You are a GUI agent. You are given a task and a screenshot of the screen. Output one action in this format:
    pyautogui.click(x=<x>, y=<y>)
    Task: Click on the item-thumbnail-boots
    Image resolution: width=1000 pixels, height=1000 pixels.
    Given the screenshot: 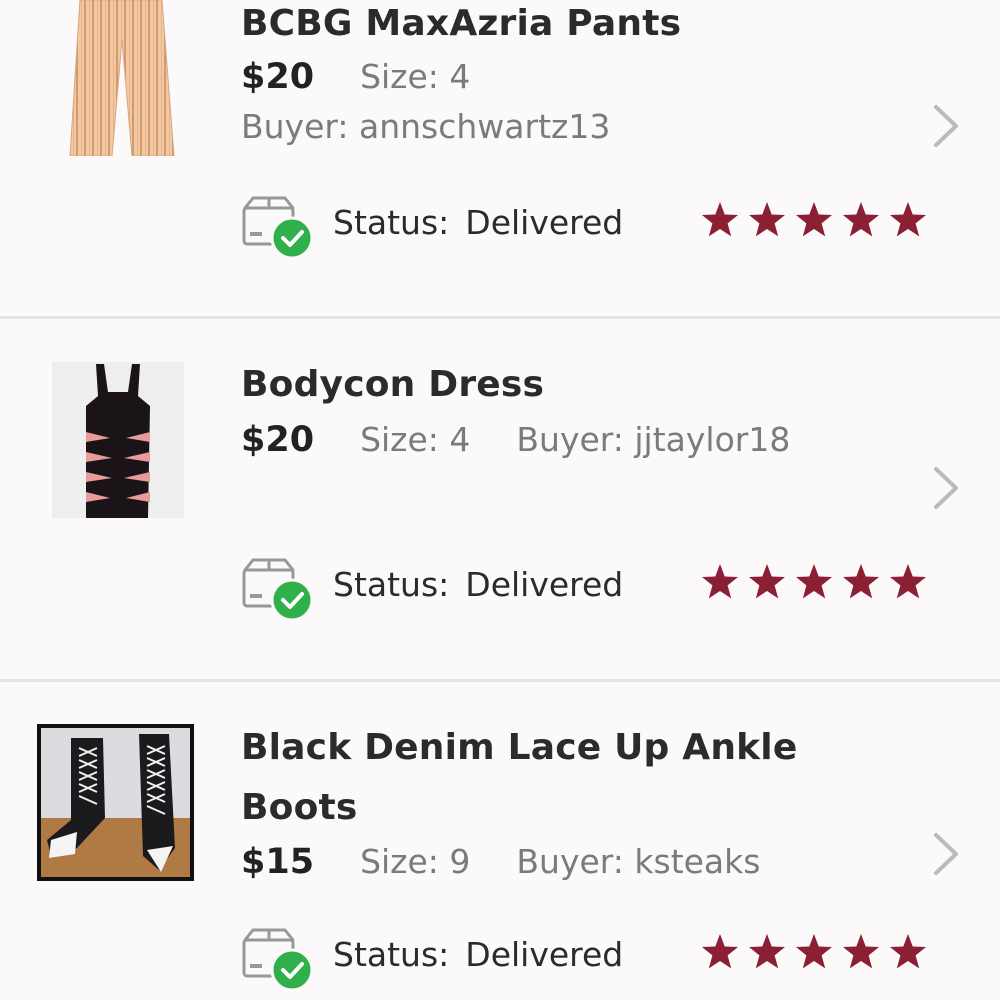 What is the action you would take?
    pyautogui.click(x=115, y=802)
    